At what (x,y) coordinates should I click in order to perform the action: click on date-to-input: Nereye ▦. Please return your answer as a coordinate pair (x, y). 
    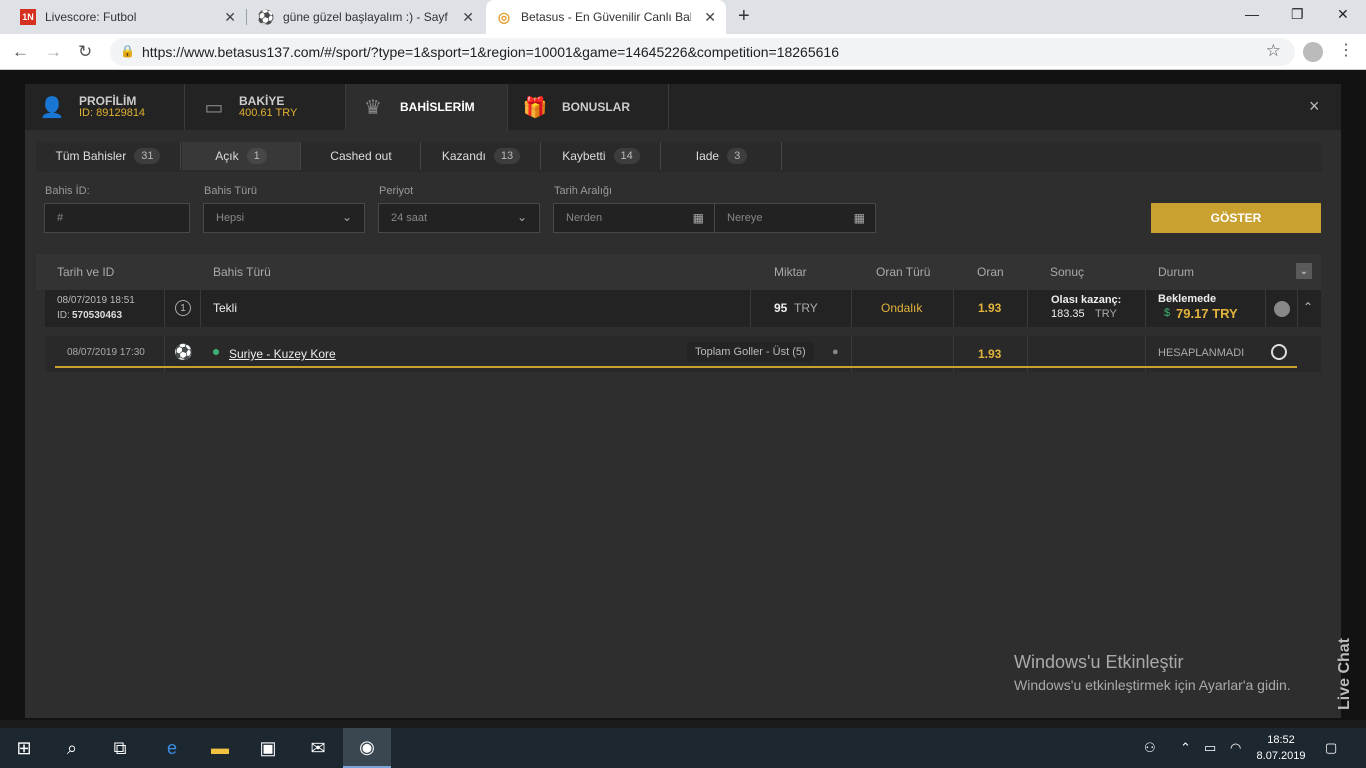
    Looking at the image, I should click on (795, 218).